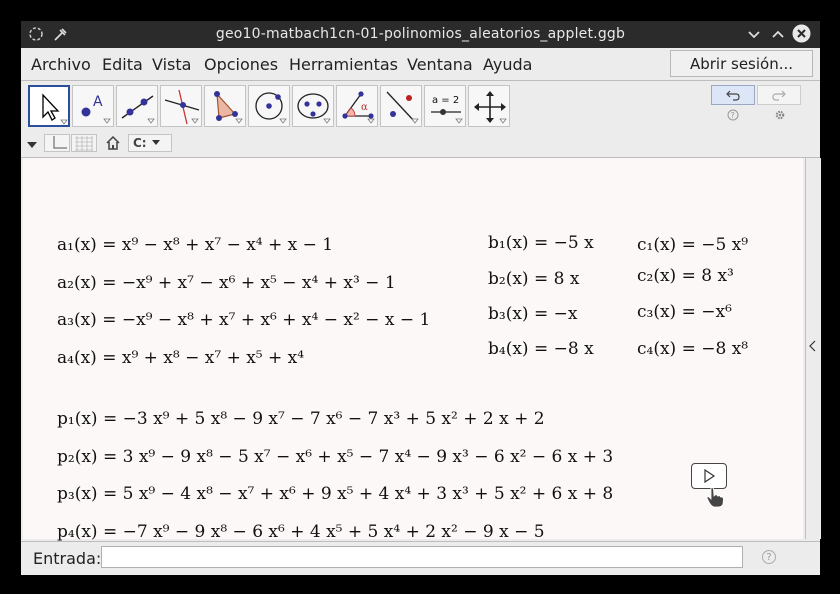 Image resolution: width=840 pixels, height=594 pixels. I want to click on move-tool-icon, so click(55, 109).